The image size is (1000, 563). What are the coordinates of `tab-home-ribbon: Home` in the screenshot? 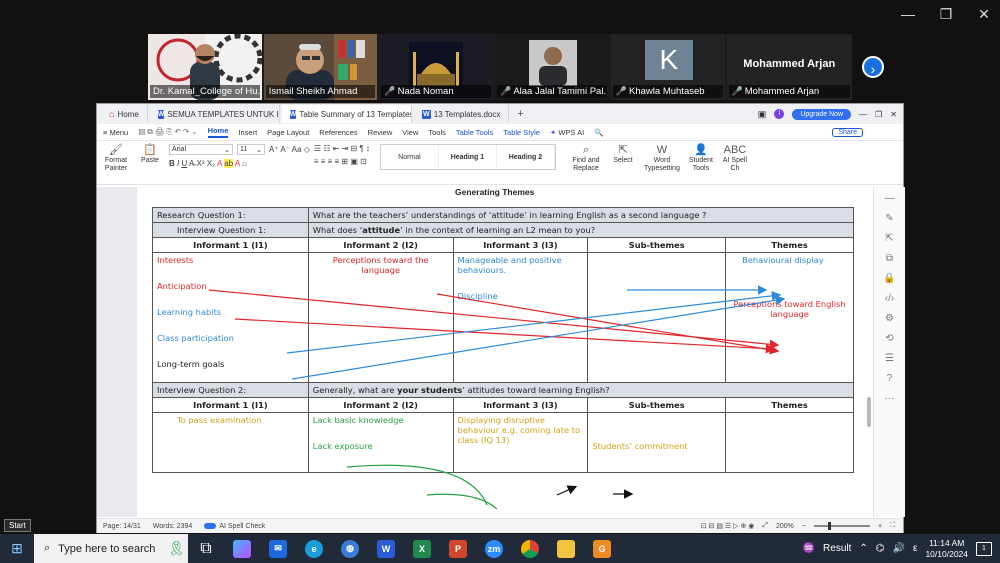 It's located at (218, 132).